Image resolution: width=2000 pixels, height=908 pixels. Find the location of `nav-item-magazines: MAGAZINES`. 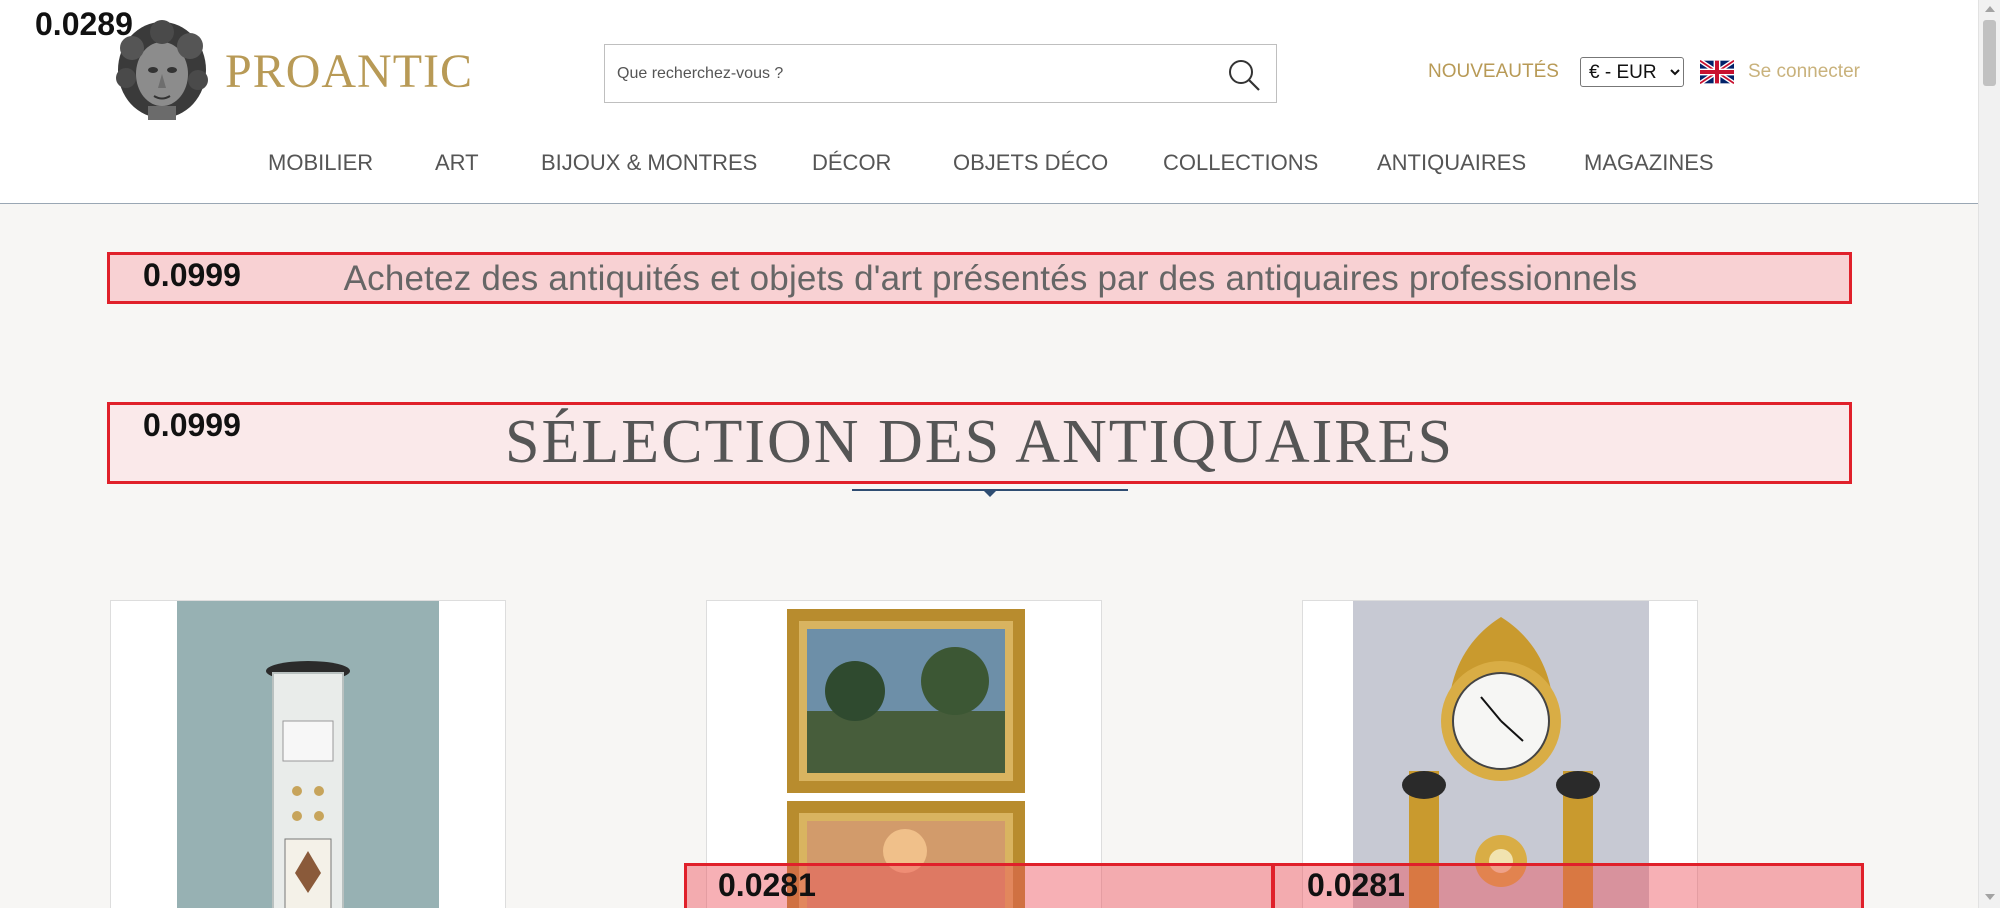

nav-item-magazines: MAGAZINES is located at coordinates (1649, 163).